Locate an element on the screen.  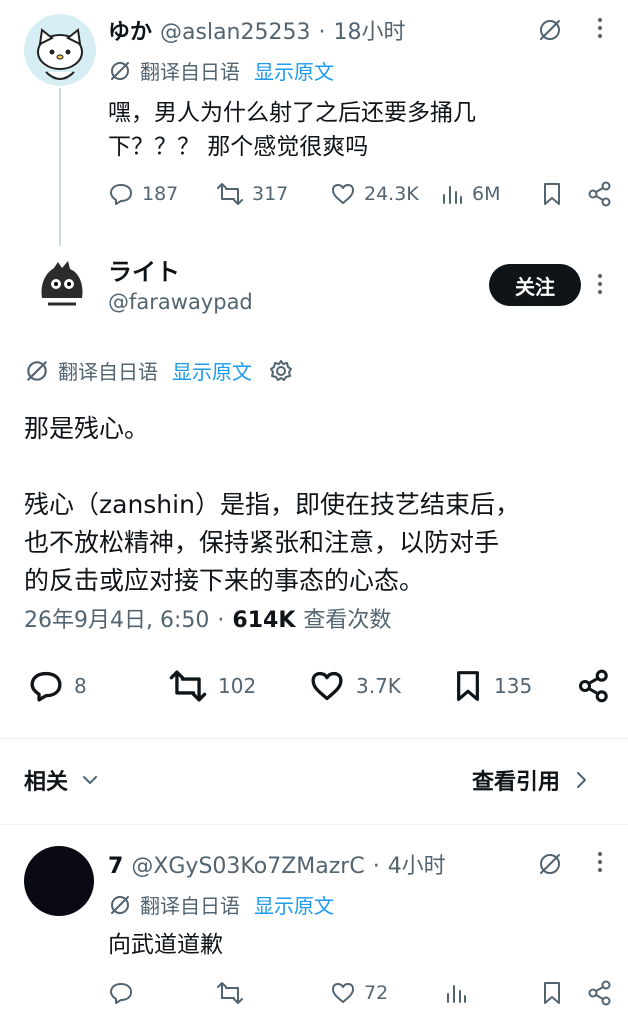
like-button: 24.3K is located at coordinates (374, 194).